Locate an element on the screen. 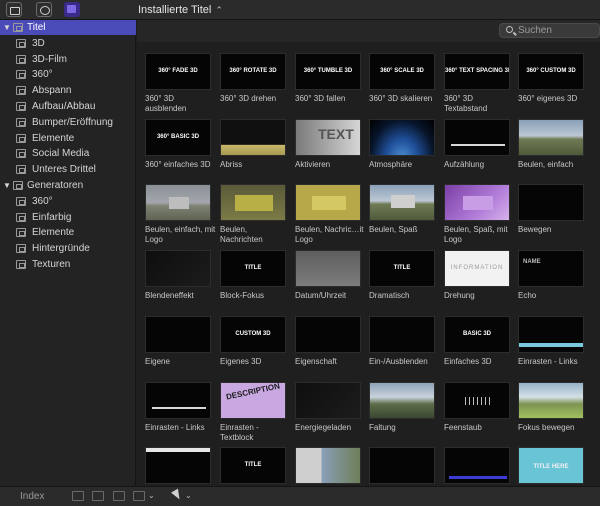 The height and width of the screenshot is (506, 600). titles-generators-icon is located at coordinates (72, 9).